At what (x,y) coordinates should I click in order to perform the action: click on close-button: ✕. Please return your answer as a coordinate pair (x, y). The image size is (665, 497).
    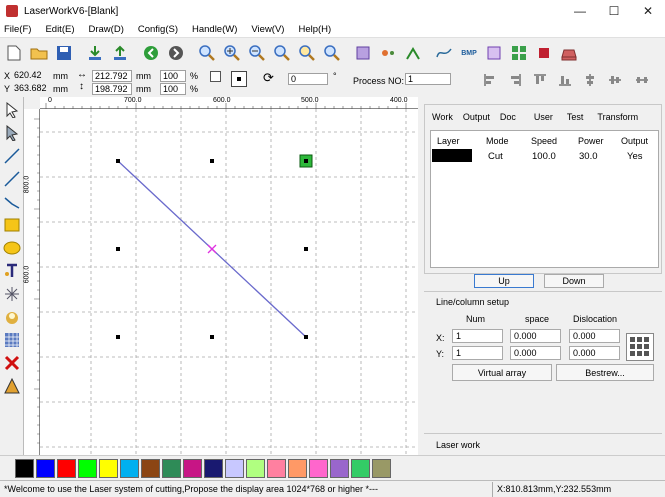
    Looking at the image, I should click on (648, 11).